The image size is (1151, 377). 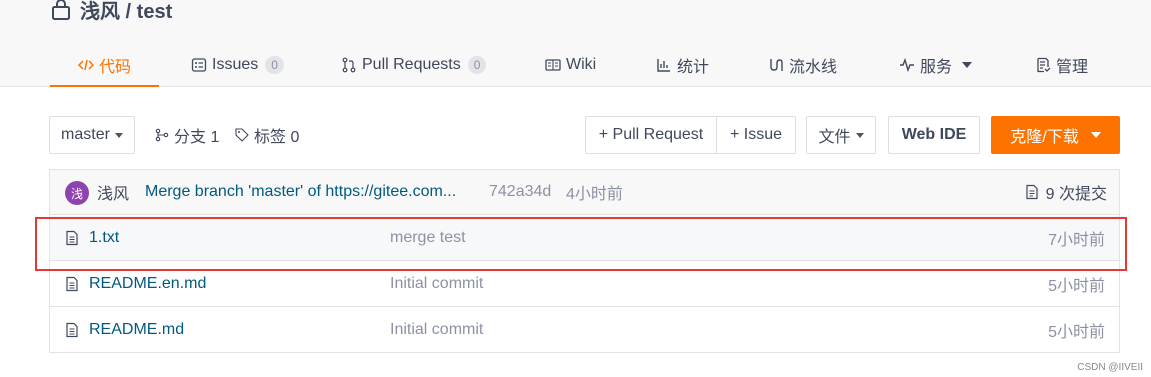 What do you see at coordinates (1076, 240) in the screenshot?
I see `file-commit-time: 7小时前` at bounding box center [1076, 240].